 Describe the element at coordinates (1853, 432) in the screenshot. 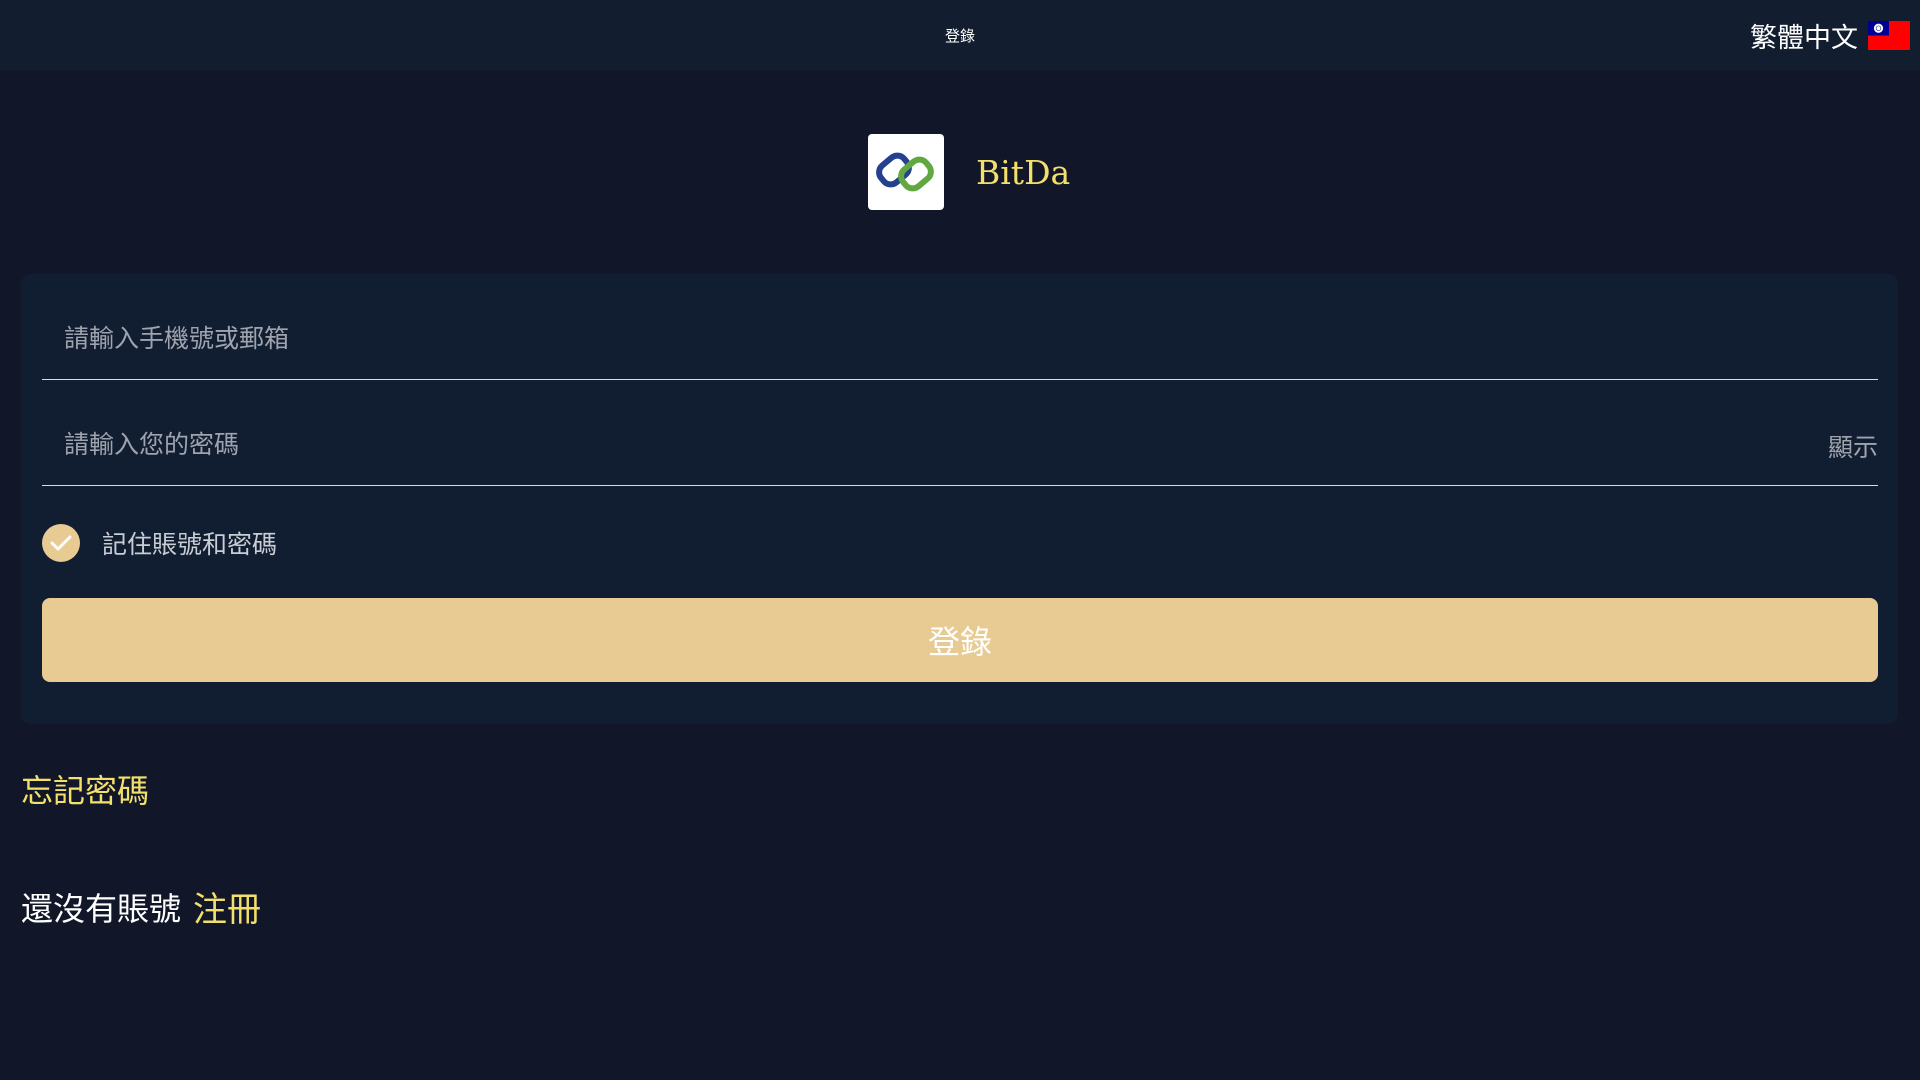

I see `show-password-toggle: 顯示` at that location.